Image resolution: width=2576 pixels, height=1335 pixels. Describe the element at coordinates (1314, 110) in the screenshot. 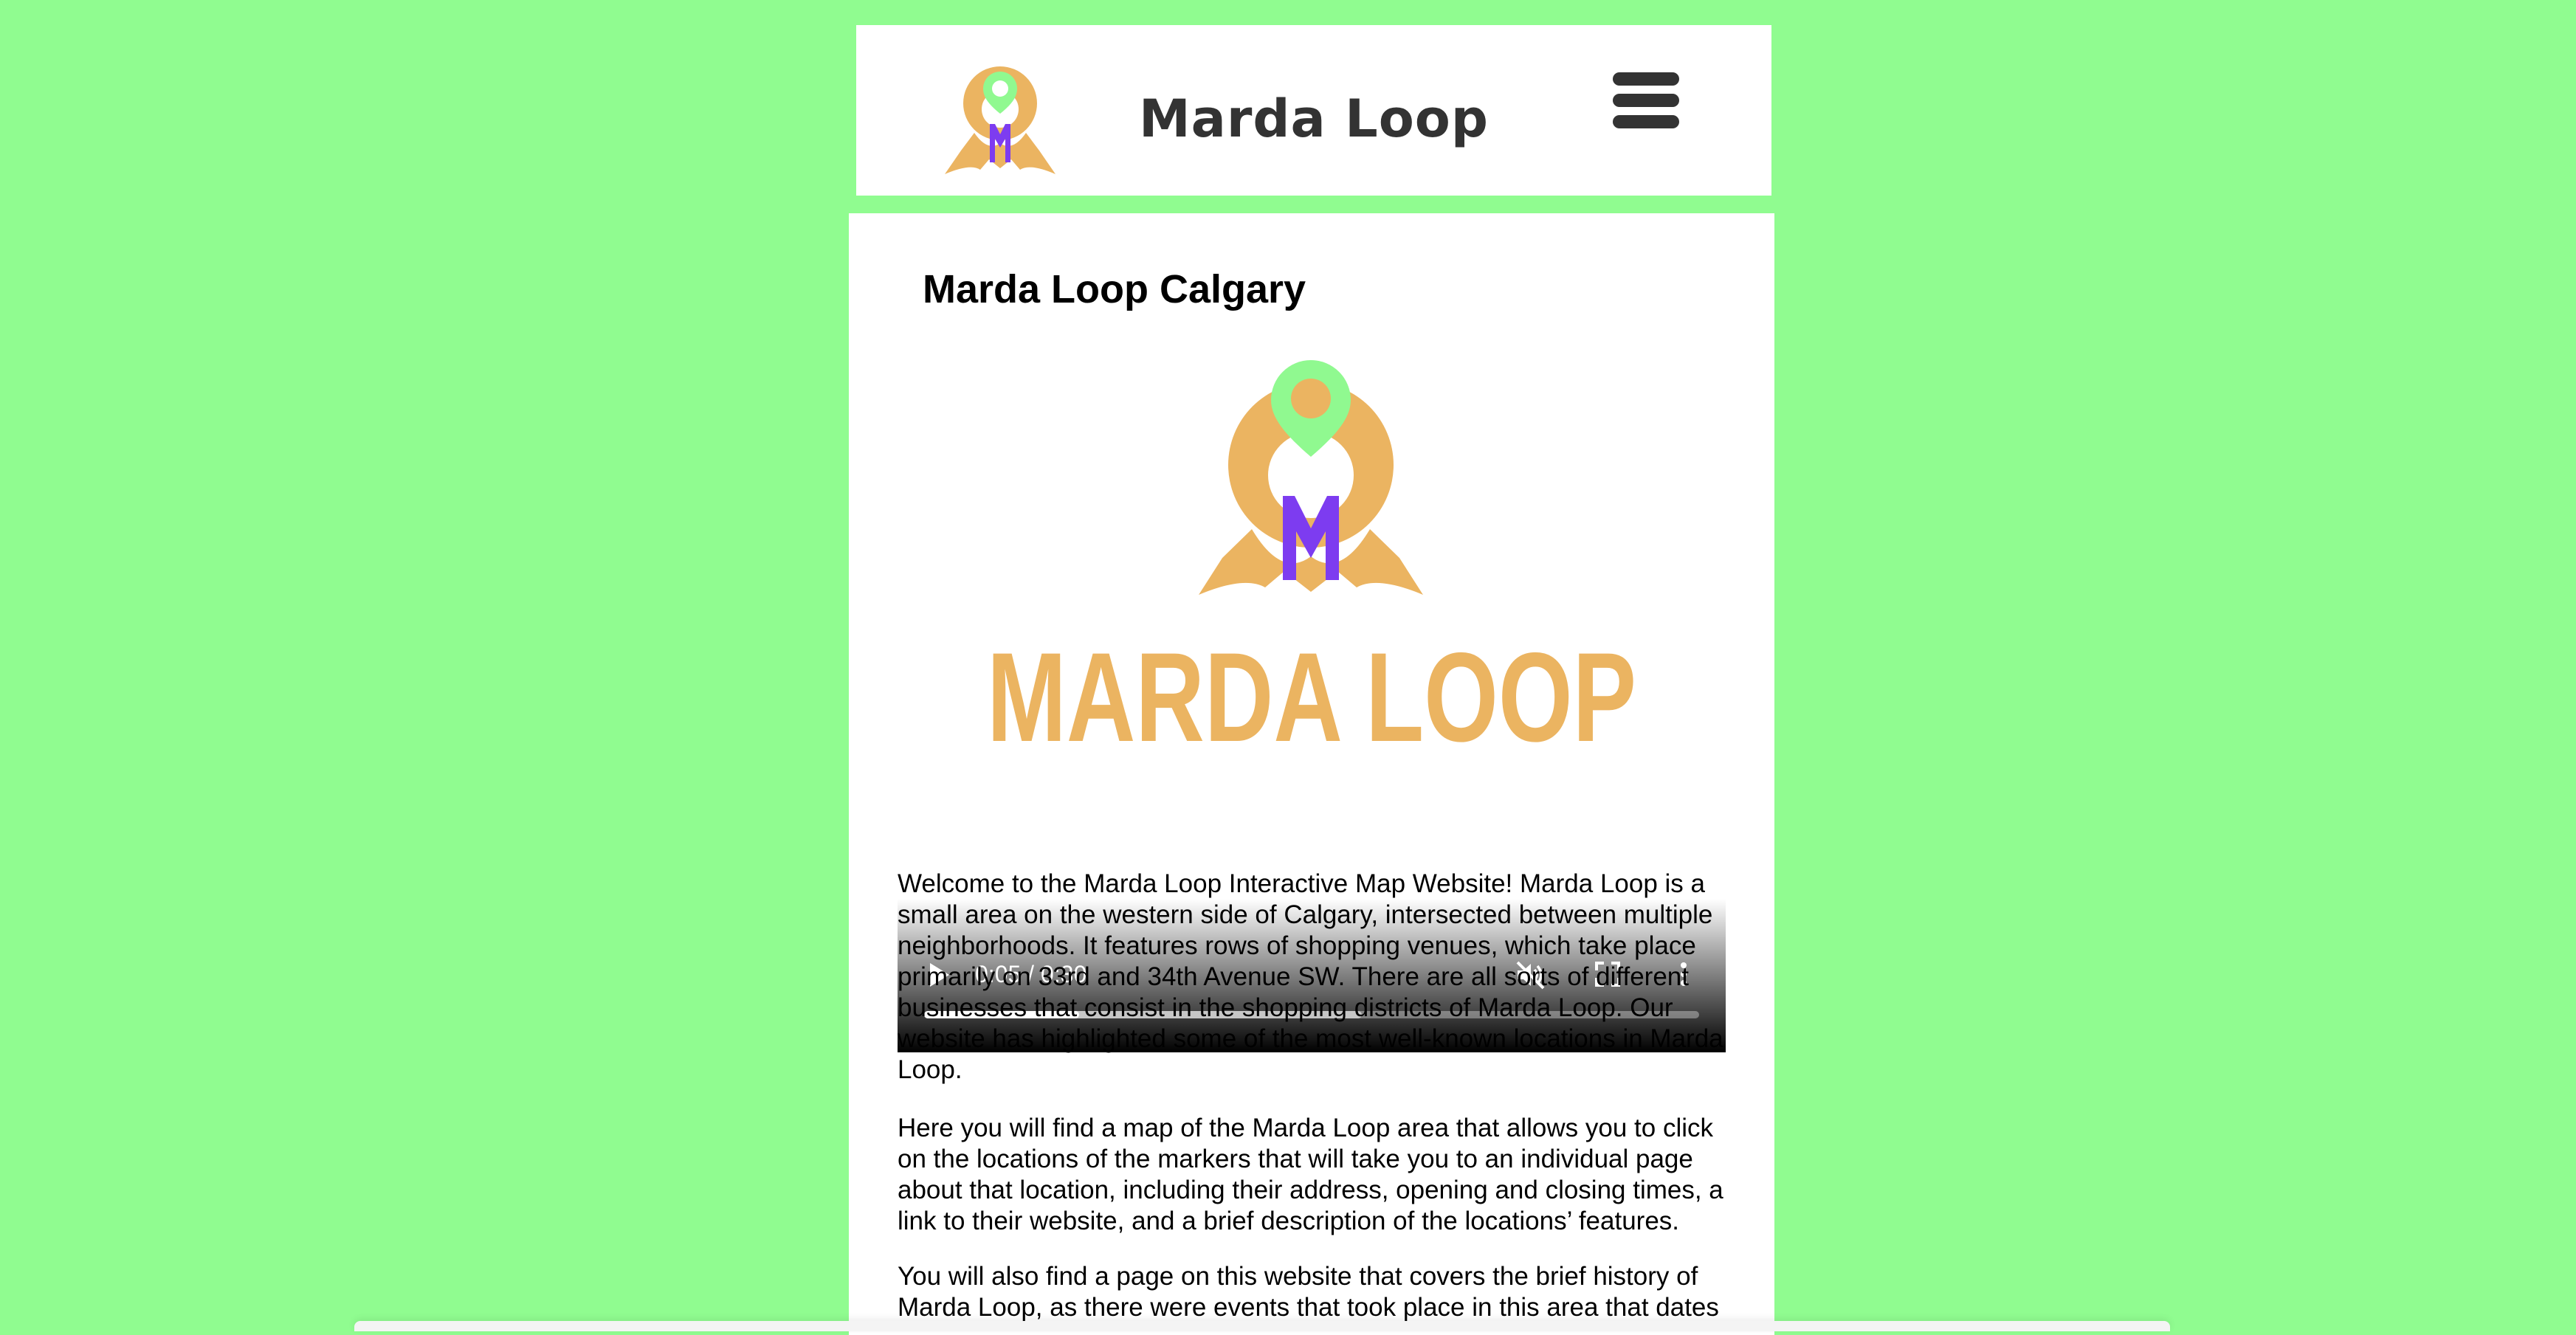

I see `site-header: Marda Loop` at that location.